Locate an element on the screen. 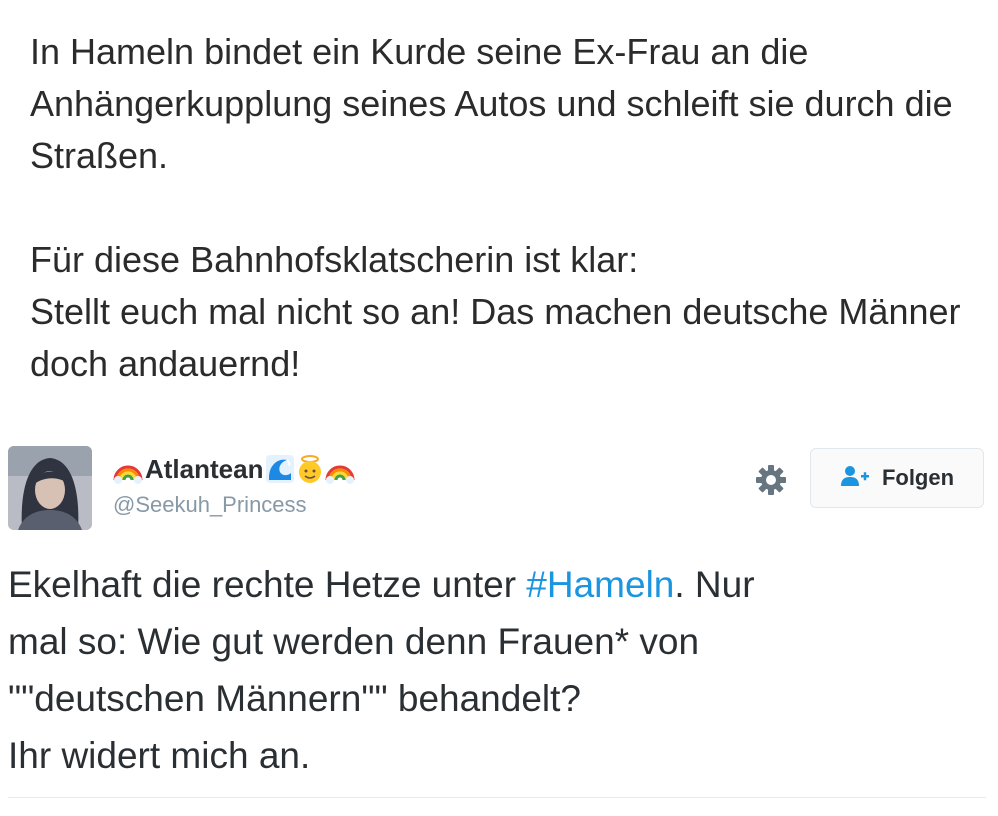 The height and width of the screenshot is (816, 998). caption-line: Für diese Bahnhofsklatscherin ist klar: is located at coordinates (334, 259).